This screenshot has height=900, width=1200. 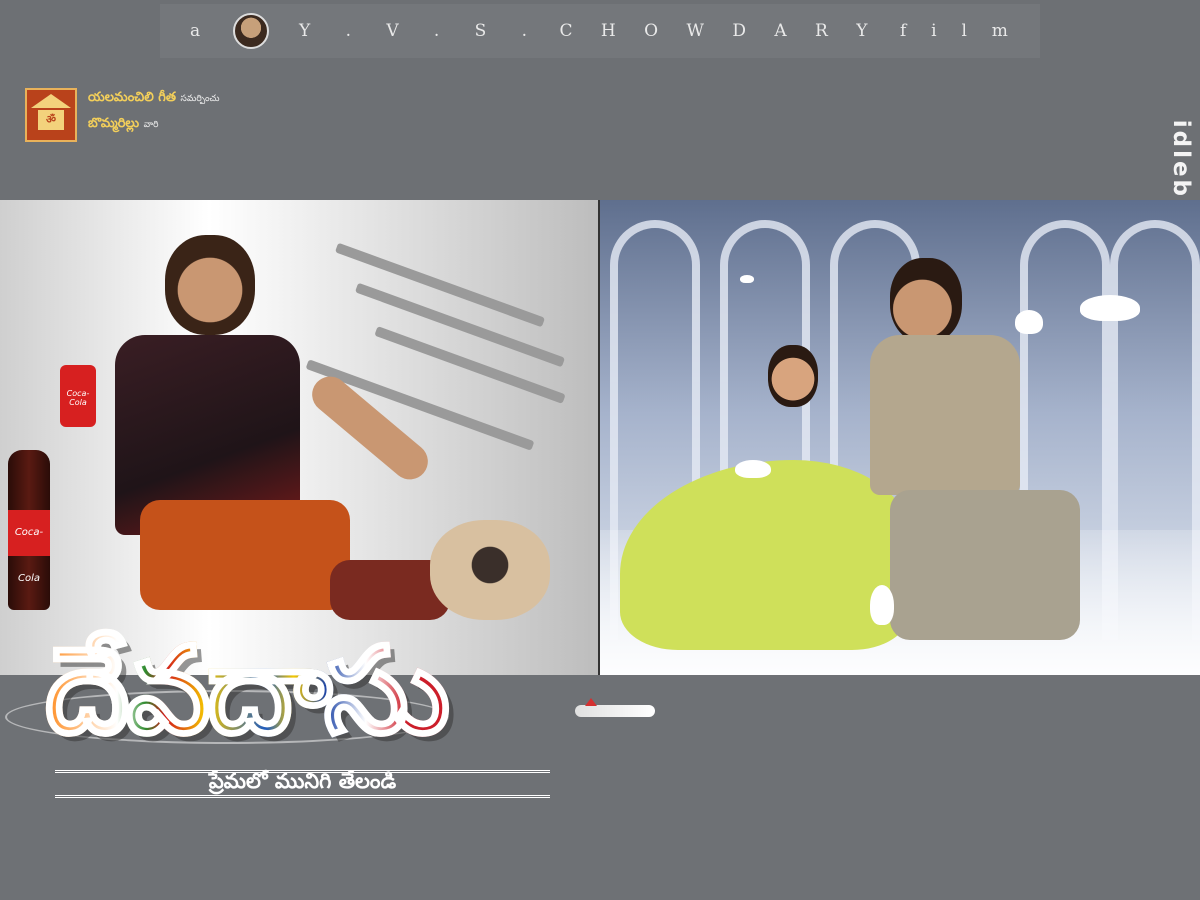 I want to click on woman-head, so click(x=793, y=376).